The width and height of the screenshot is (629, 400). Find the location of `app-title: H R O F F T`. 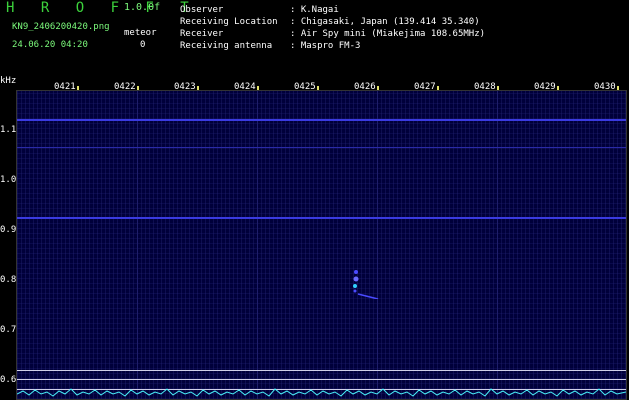

app-title: H R O F F T is located at coordinates (102, 8).